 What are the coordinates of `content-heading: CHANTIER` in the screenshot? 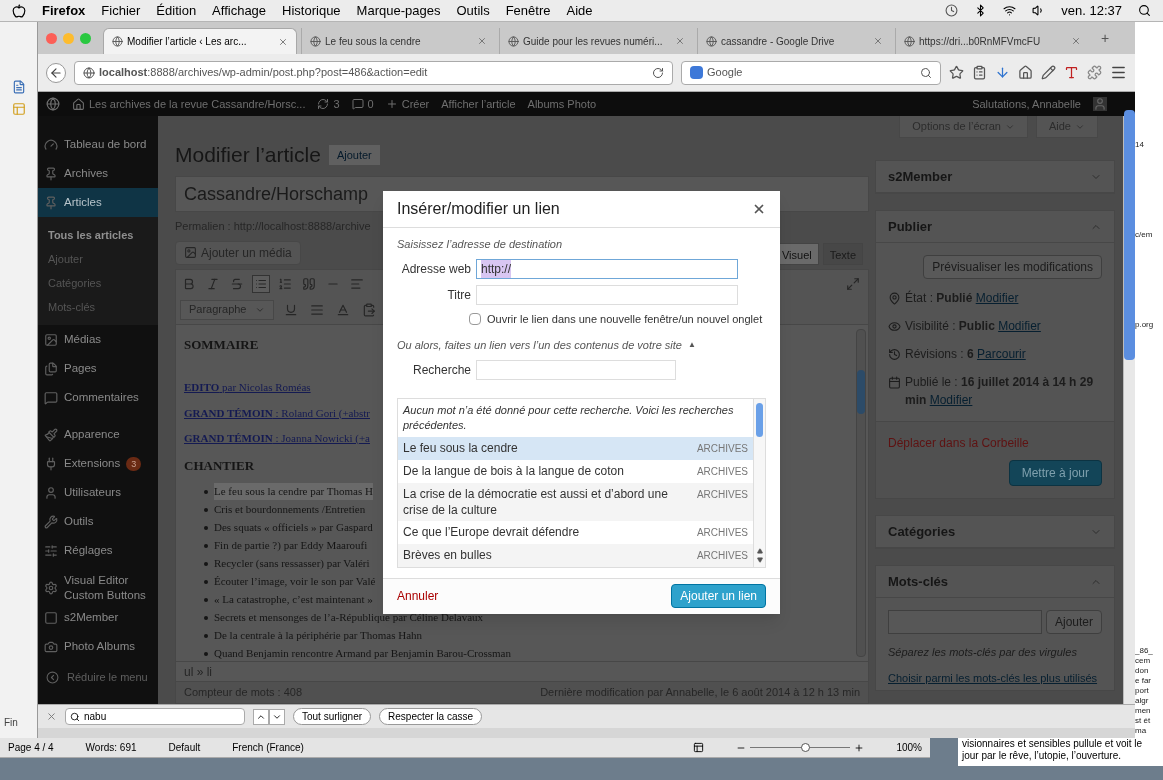 It's located at (219, 465).